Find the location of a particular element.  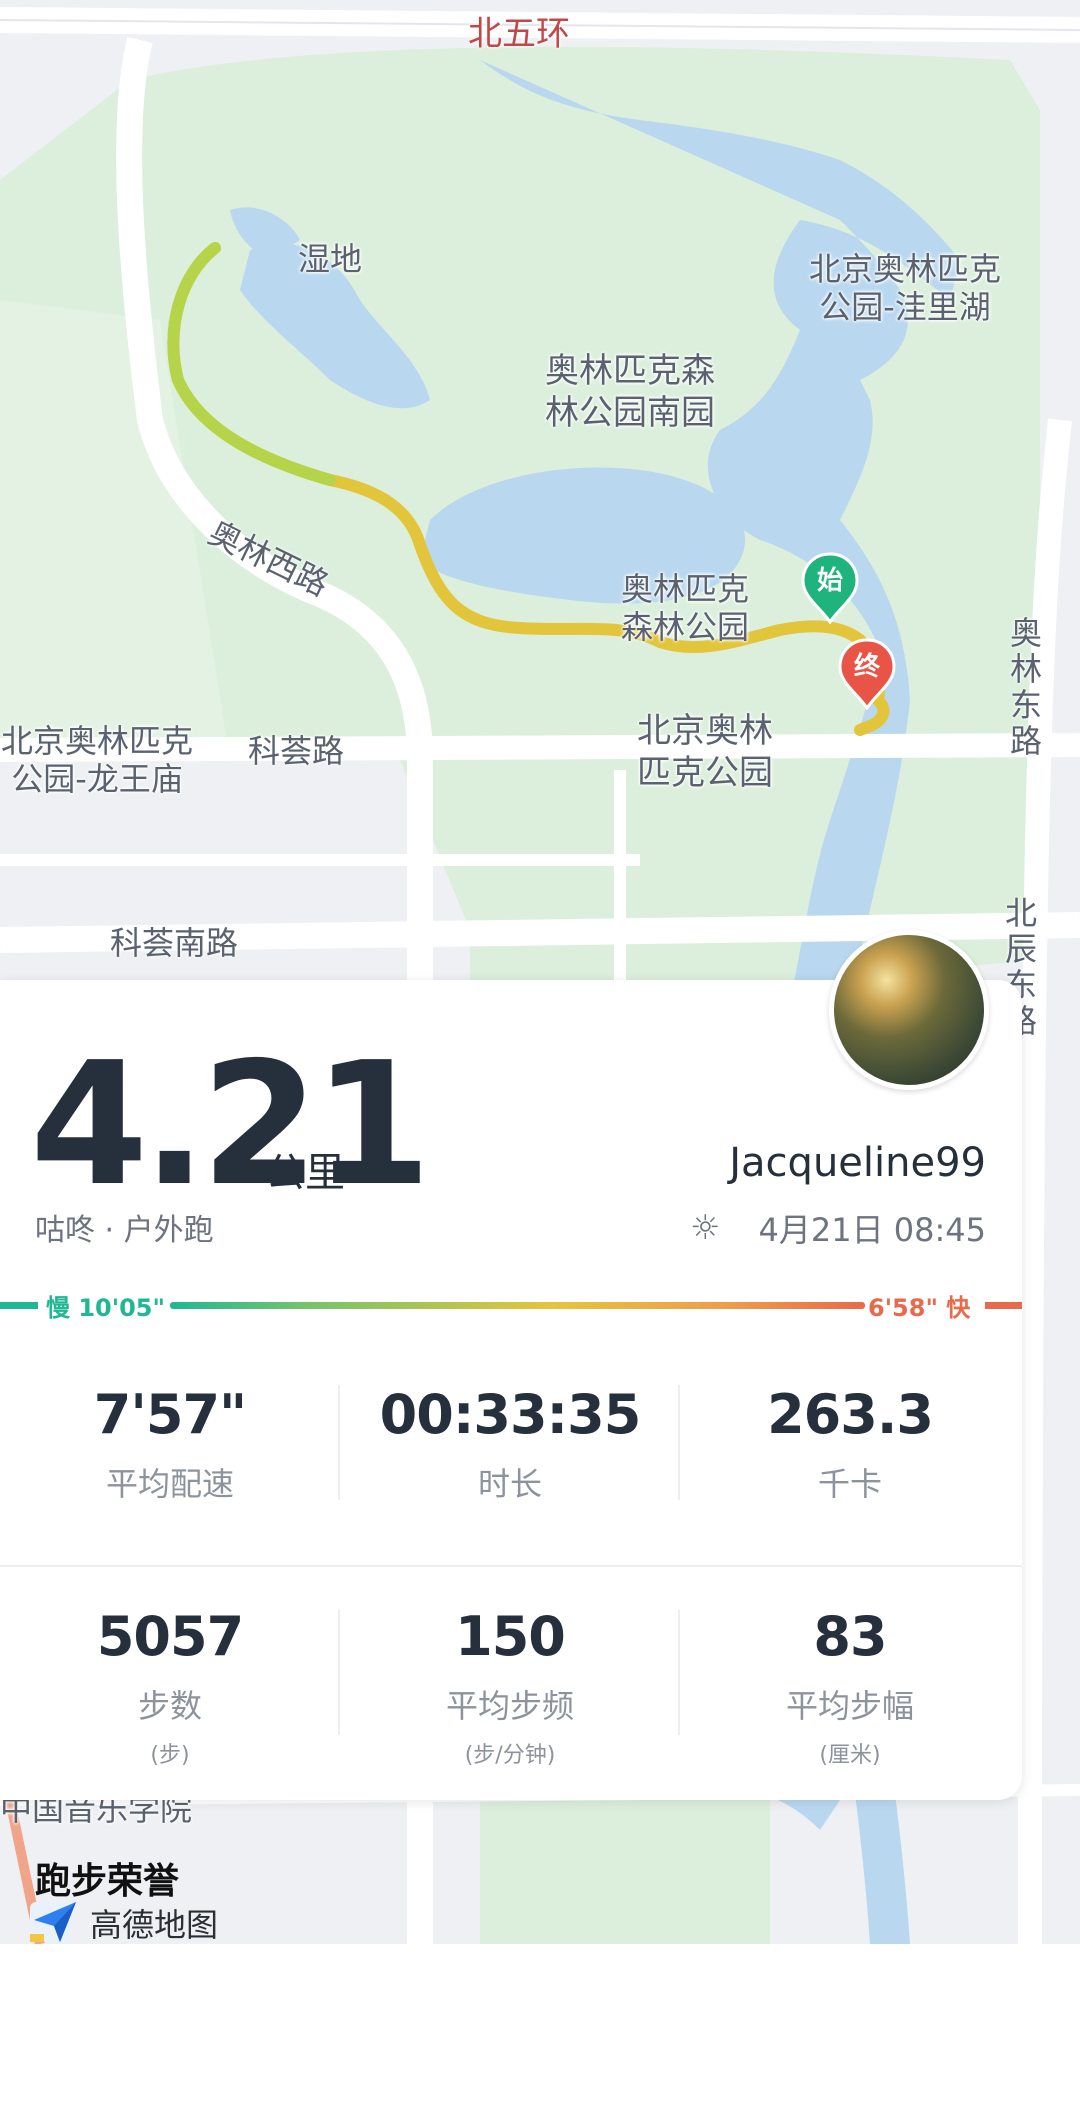

start-marker: 始 is located at coordinates (830, 588).